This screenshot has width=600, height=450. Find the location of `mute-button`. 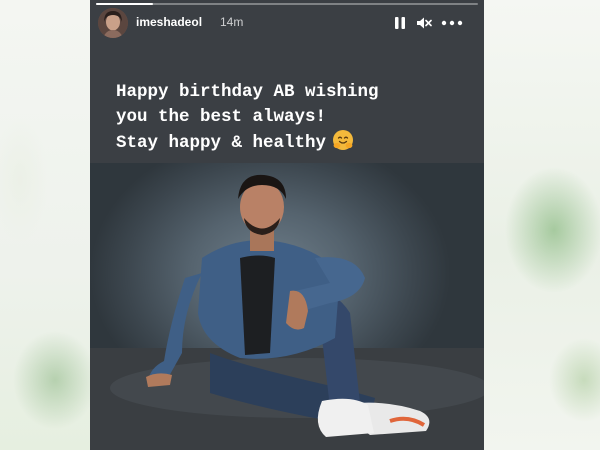

mute-button is located at coordinates (424, 23).